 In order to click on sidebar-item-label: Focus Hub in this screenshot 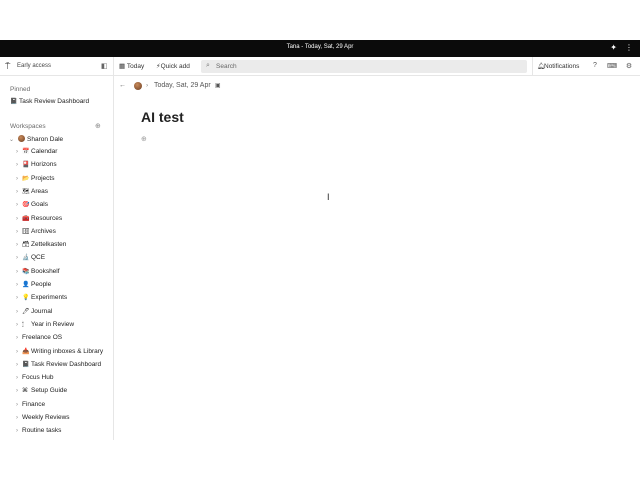, I will do `click(38, 378)`.